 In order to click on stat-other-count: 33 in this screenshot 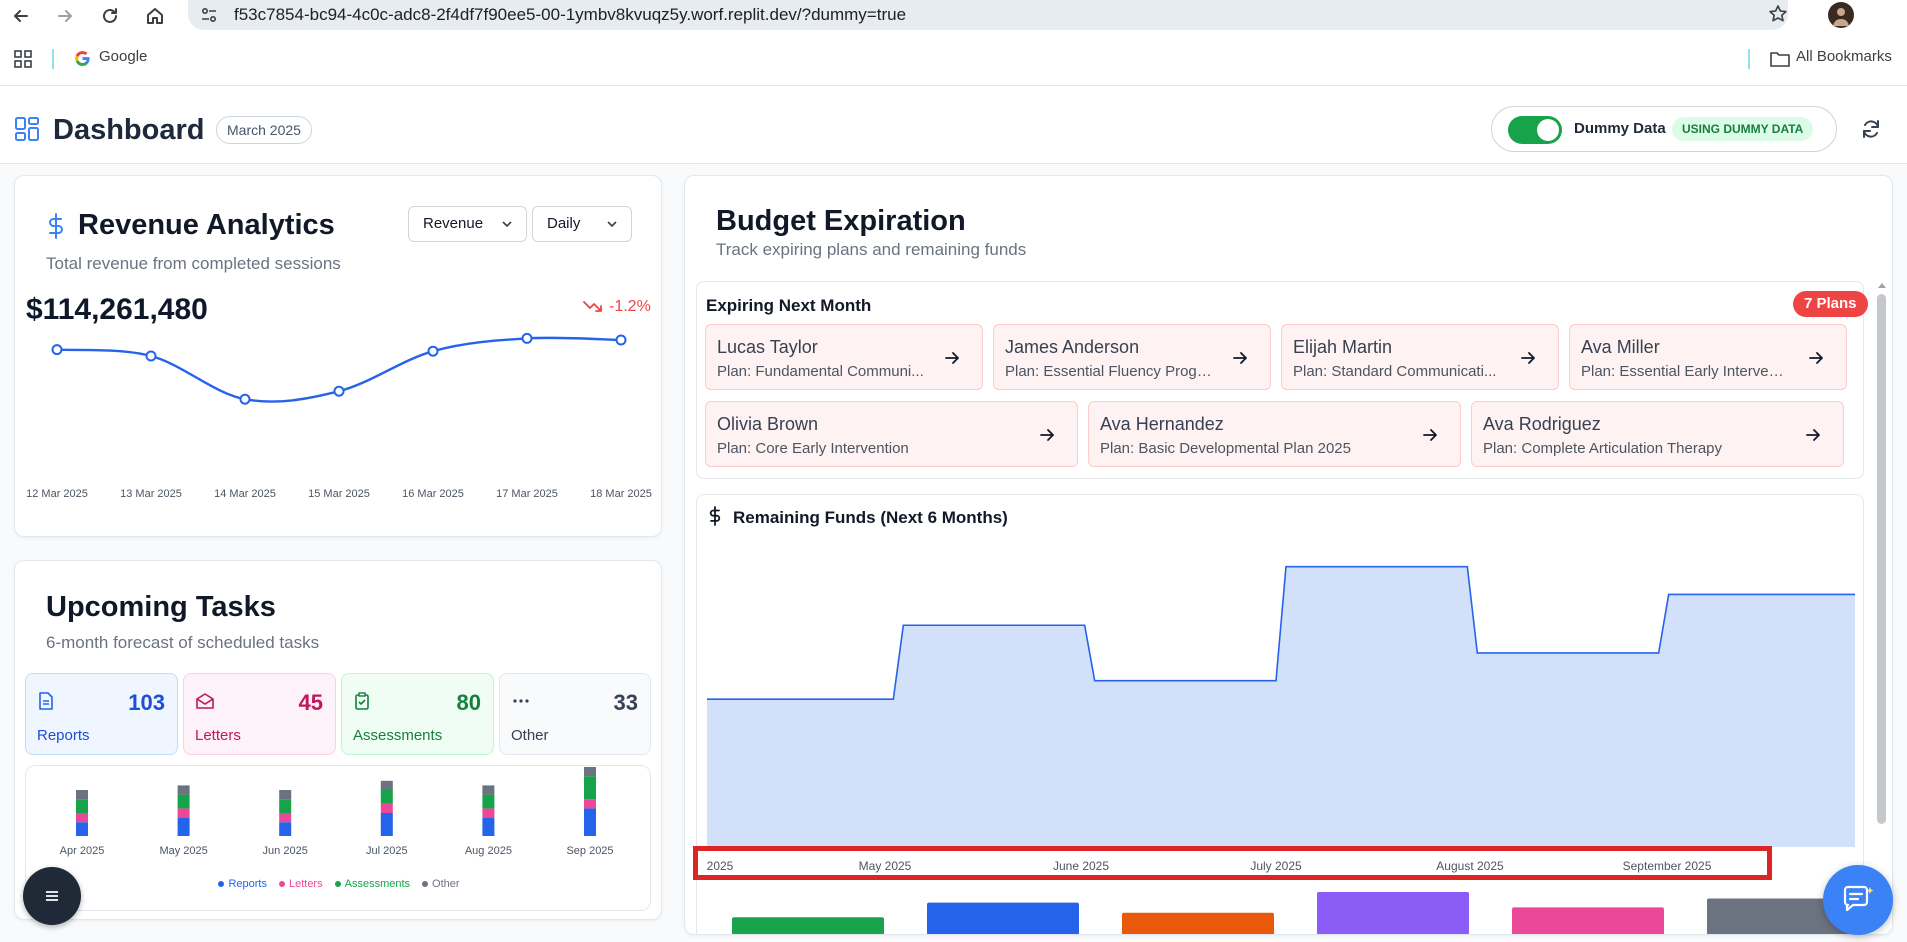, I will do `click(625, 702)`.